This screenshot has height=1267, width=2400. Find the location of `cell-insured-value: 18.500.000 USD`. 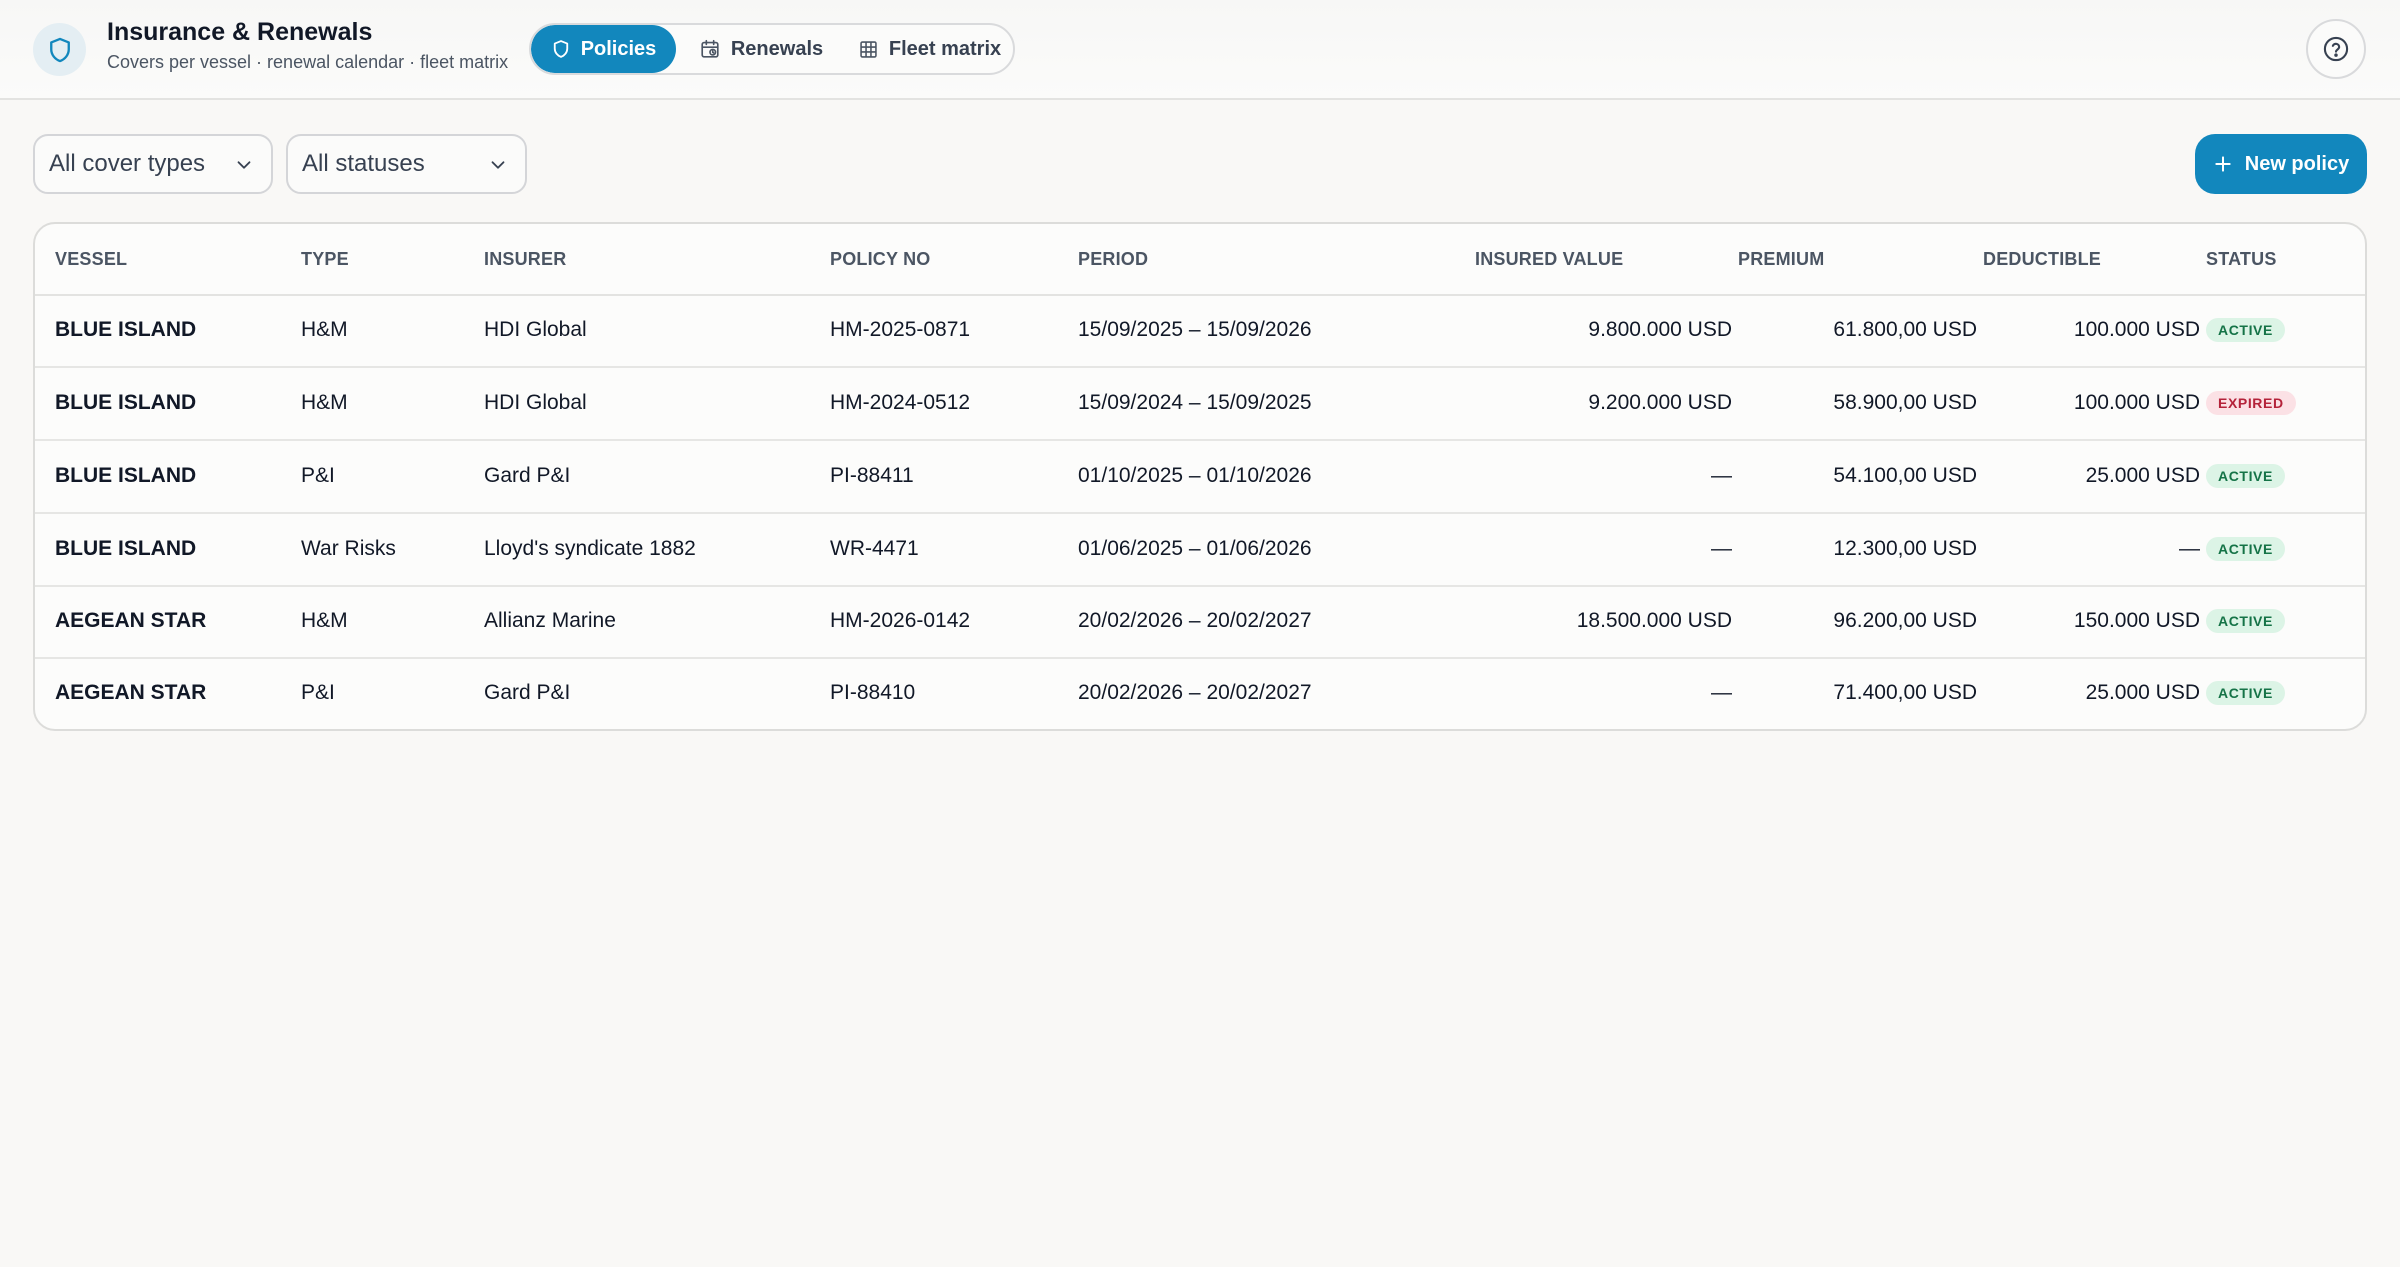

cell-insured-value: 18.500.000 USD is located at coordinates (1654, 620).